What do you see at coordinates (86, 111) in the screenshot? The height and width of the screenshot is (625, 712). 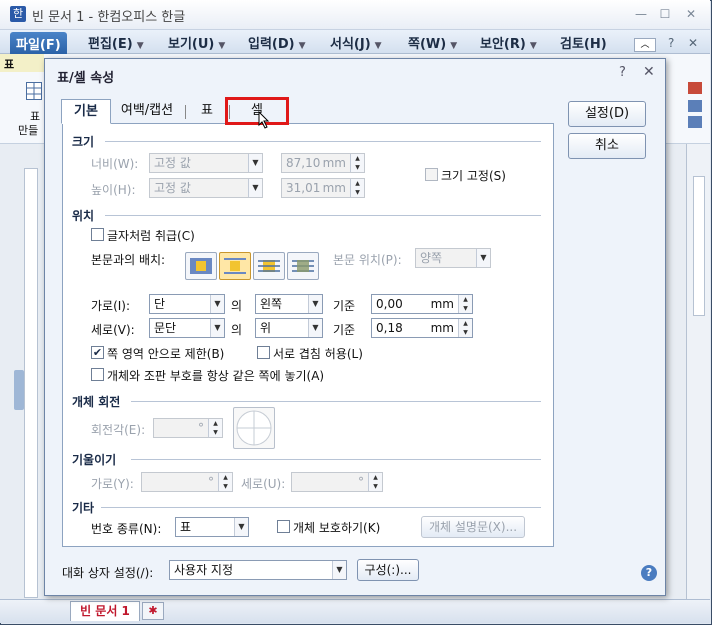 I see `tab-basic: 기본` at bounding box center [86, 111].